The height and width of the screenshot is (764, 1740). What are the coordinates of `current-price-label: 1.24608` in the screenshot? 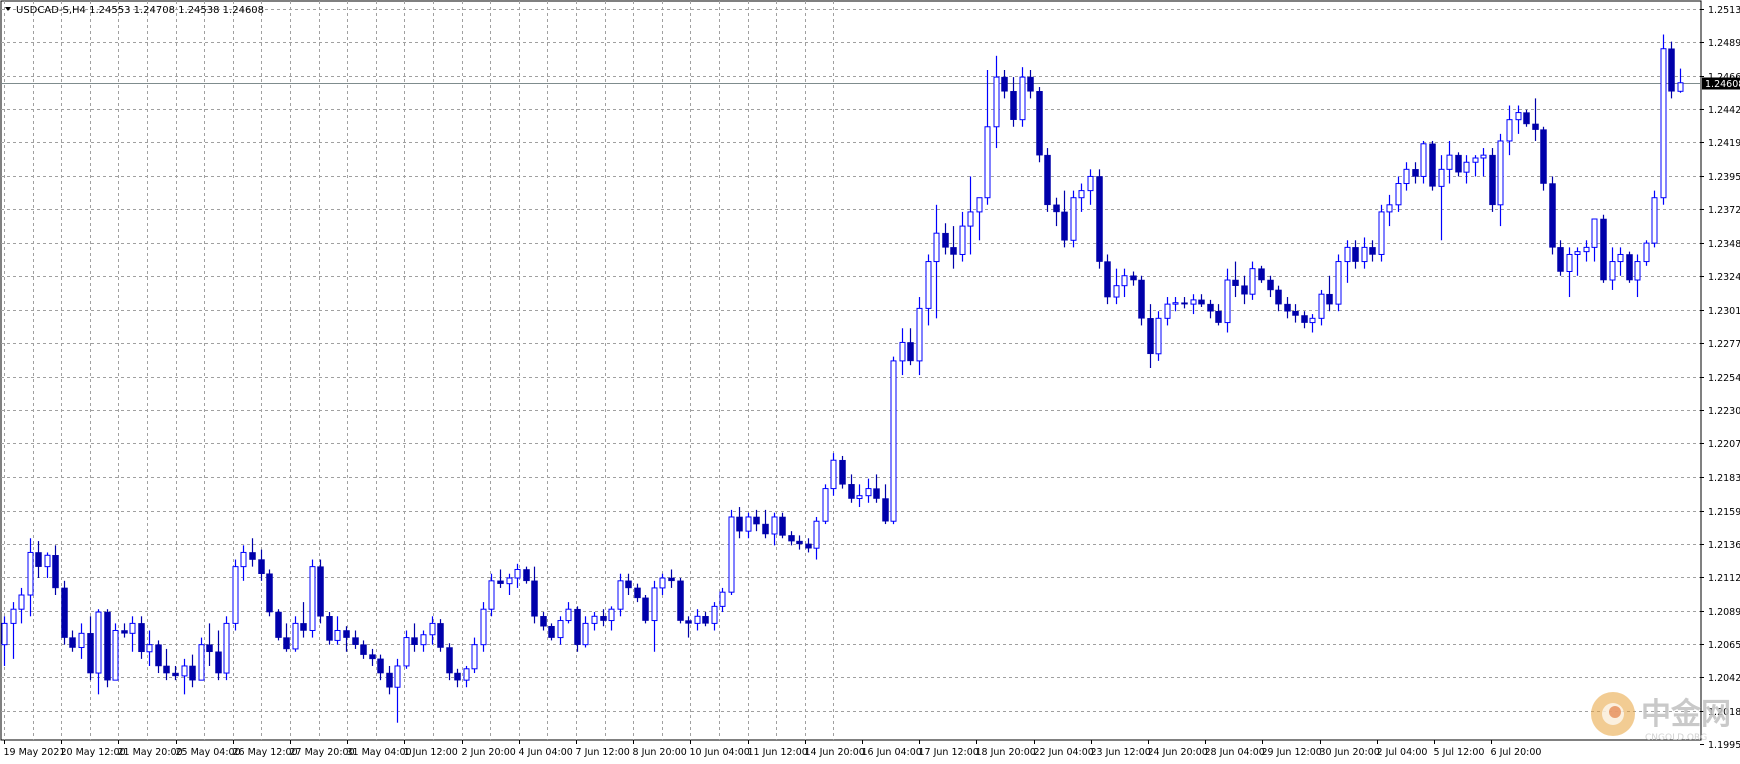 It's located at (1722, 84).